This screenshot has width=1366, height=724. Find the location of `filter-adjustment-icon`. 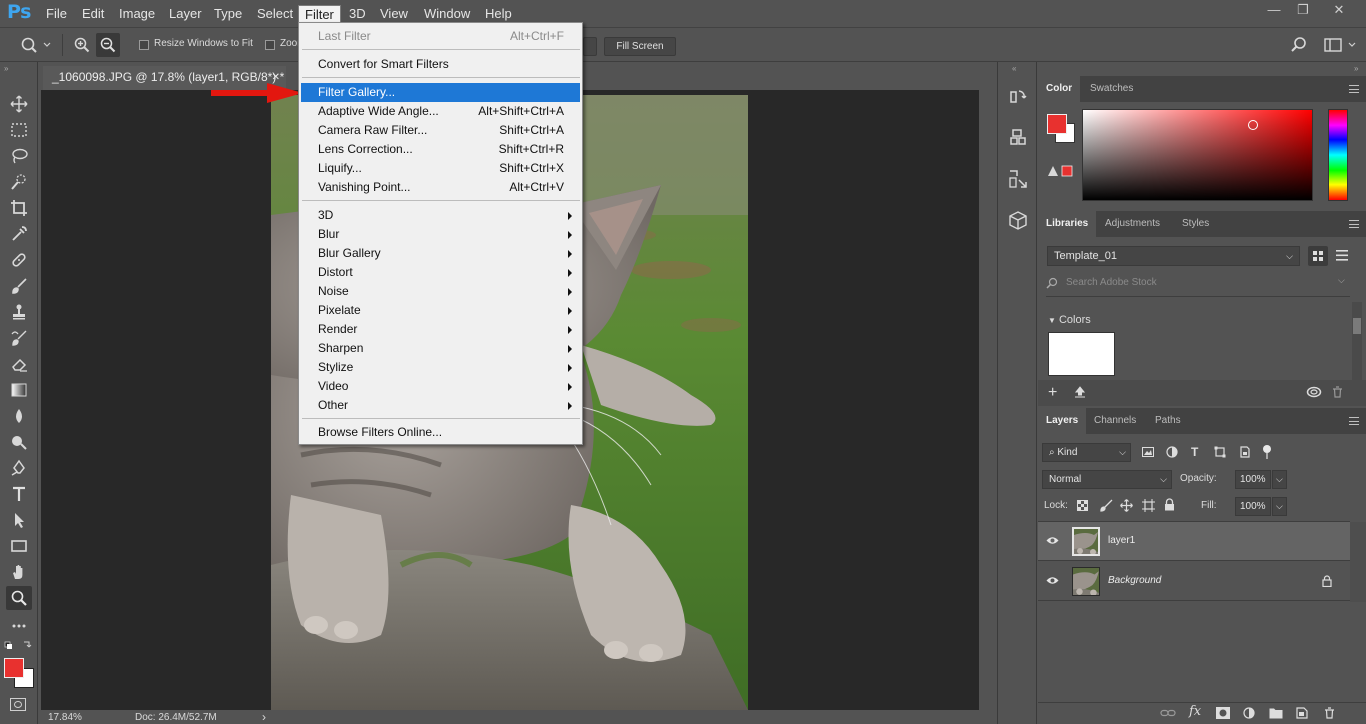

filter-adjustment-icon is located at coordinates (1172, 452).